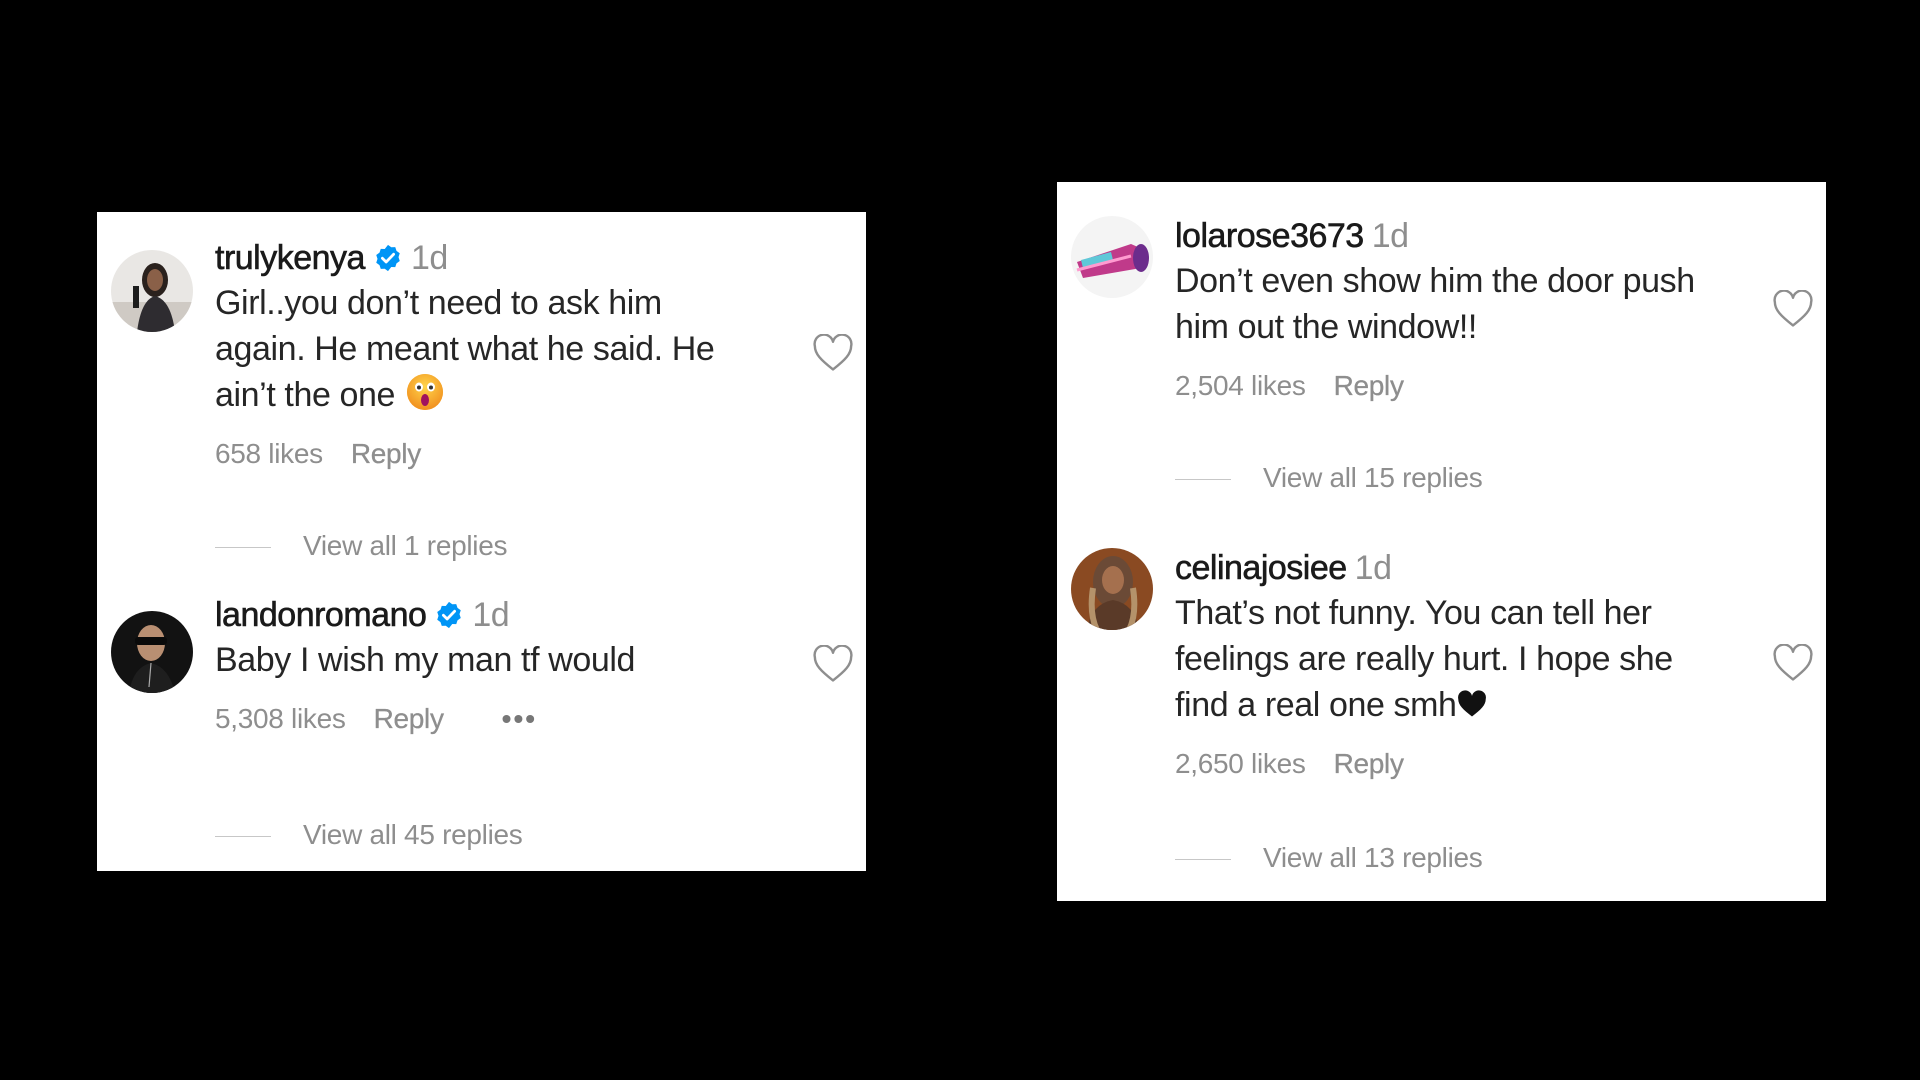  Describe the element at coordinates (369, 835) in the screenshot. I see `view-replies-button: View all 45 replies` at that location.